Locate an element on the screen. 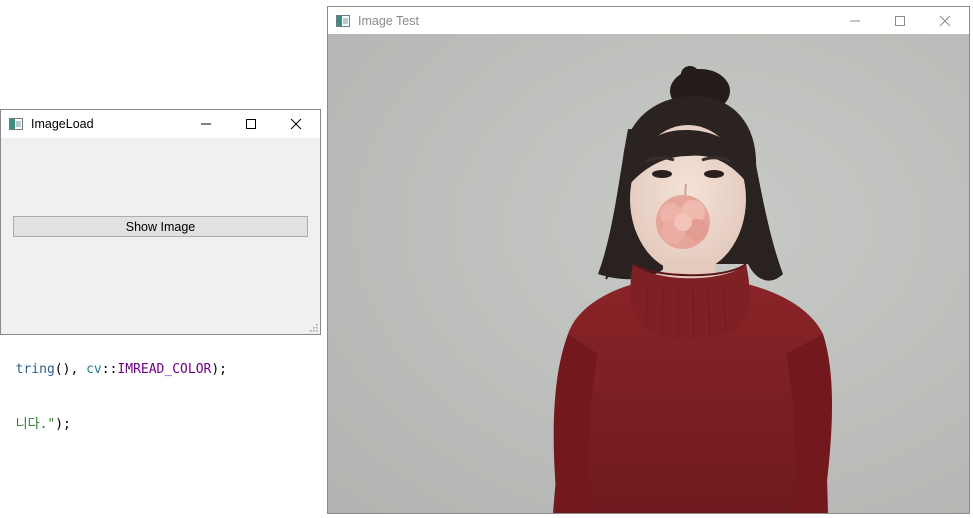 This screenshot has height=518, width=973. imageload-window: ImageLoad Show Image is located at coordinates (160, 222).